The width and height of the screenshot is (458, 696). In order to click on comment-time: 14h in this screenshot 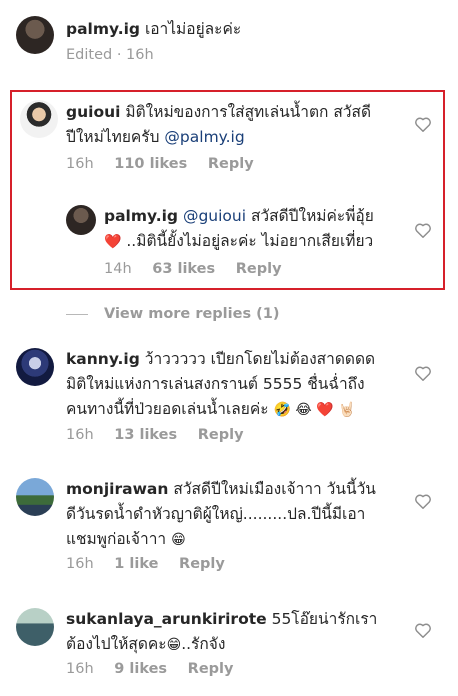, I will do `click(118, 269)`.